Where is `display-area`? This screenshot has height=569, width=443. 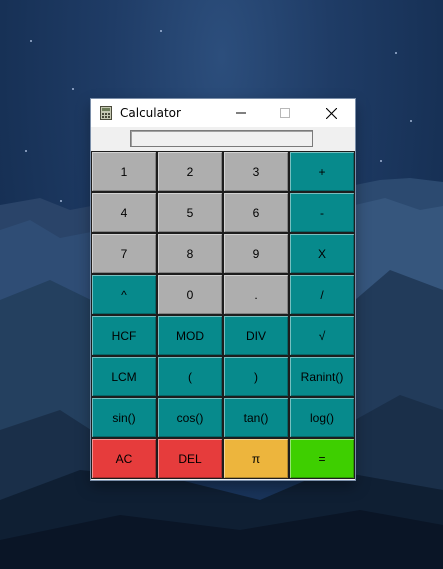
display-area is located at coordinates (223, 139).